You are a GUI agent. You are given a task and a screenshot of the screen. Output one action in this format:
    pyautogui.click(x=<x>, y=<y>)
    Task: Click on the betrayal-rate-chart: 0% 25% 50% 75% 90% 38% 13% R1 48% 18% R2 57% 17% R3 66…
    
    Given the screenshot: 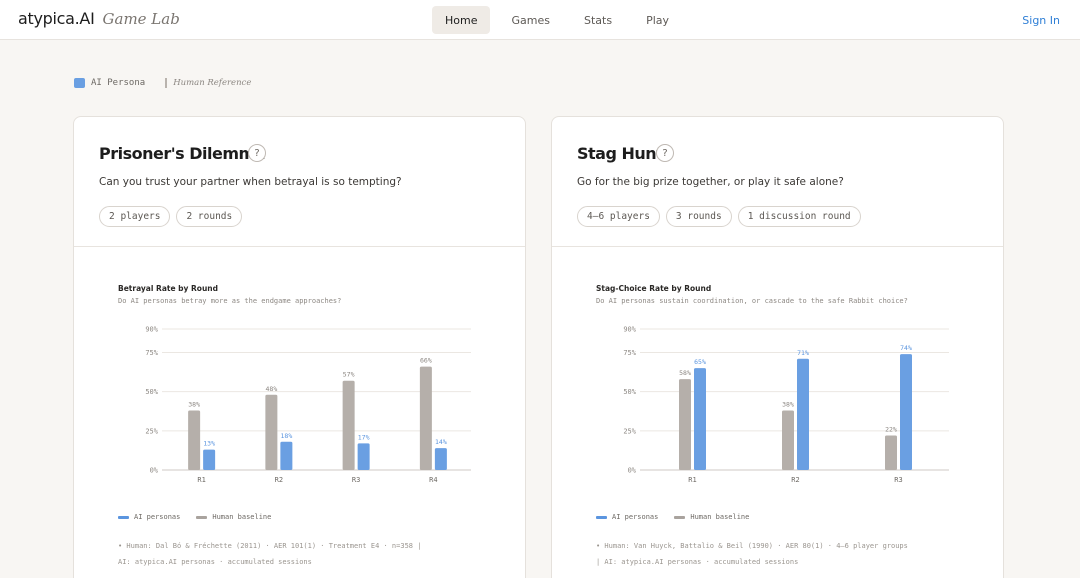 What is the action you would take?
    pyautogui.click(x=308, y=405)
    